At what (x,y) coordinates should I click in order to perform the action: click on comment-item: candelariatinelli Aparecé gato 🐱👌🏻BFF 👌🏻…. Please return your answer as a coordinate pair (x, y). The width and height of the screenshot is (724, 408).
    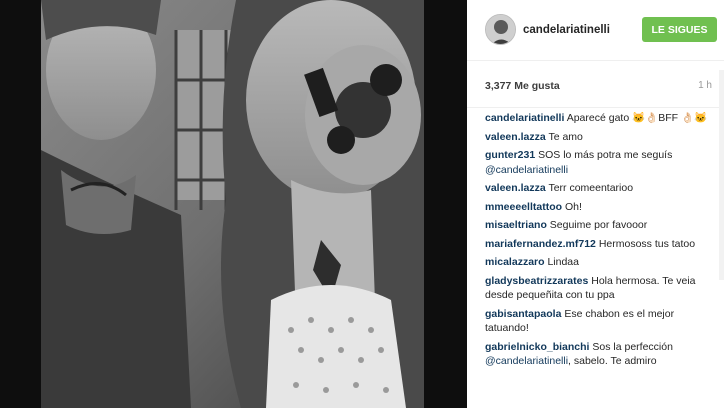
    Looking at the image, I should click on (598, 118).